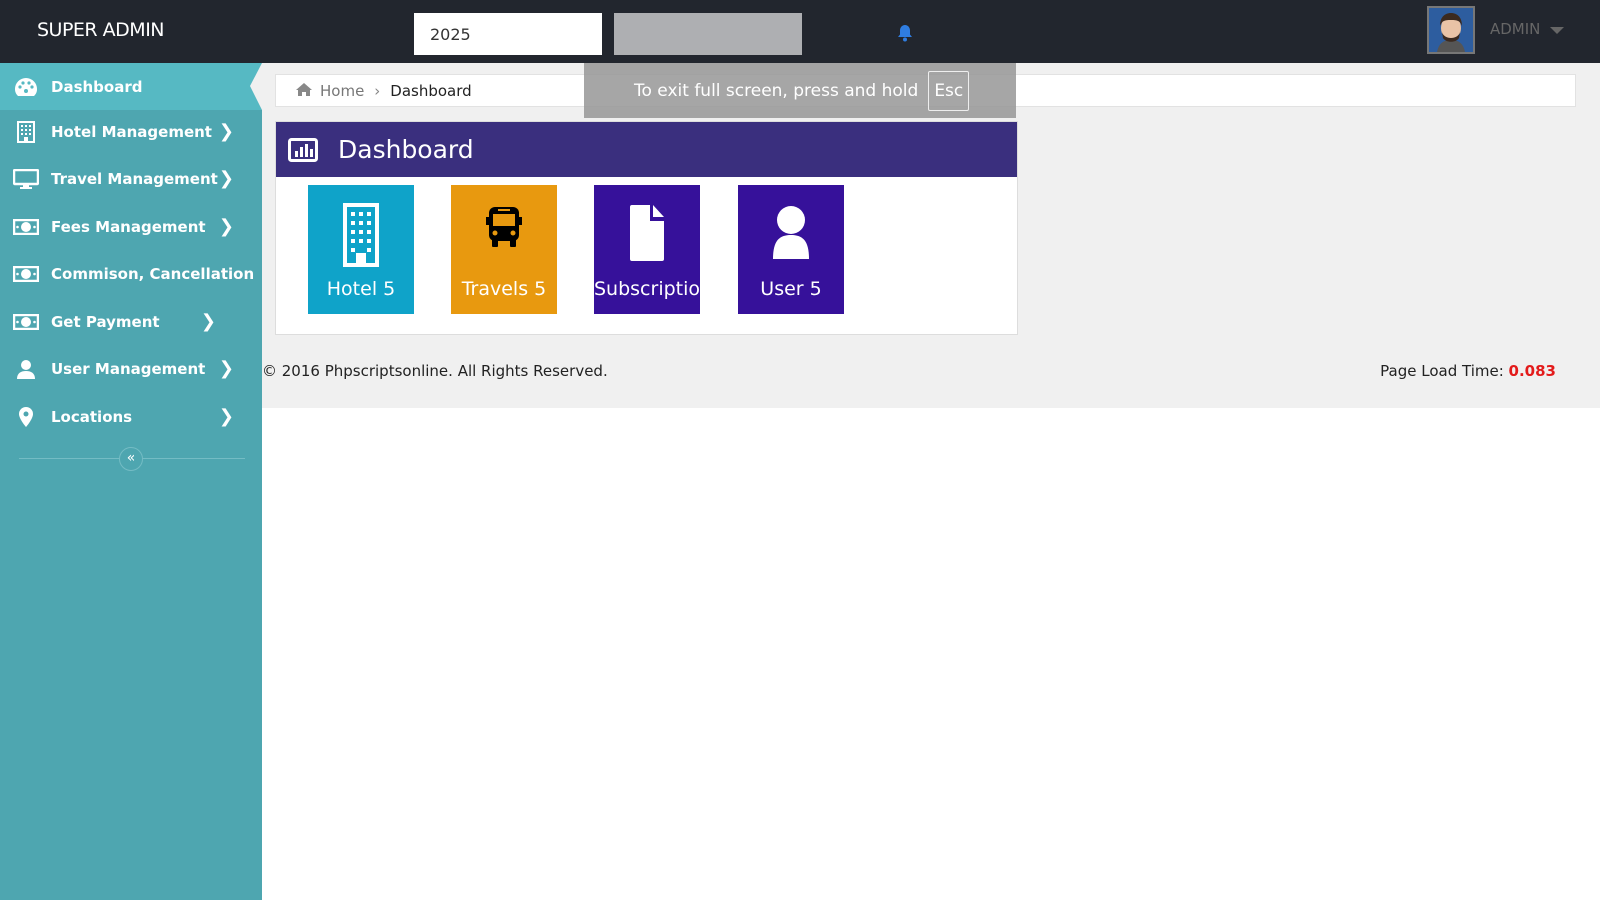  What do you see at coordinates (153, 273) in the screenshot?
I see `sidebar-item-label: Commison, Cancellation` at bounding box center [153, 273].